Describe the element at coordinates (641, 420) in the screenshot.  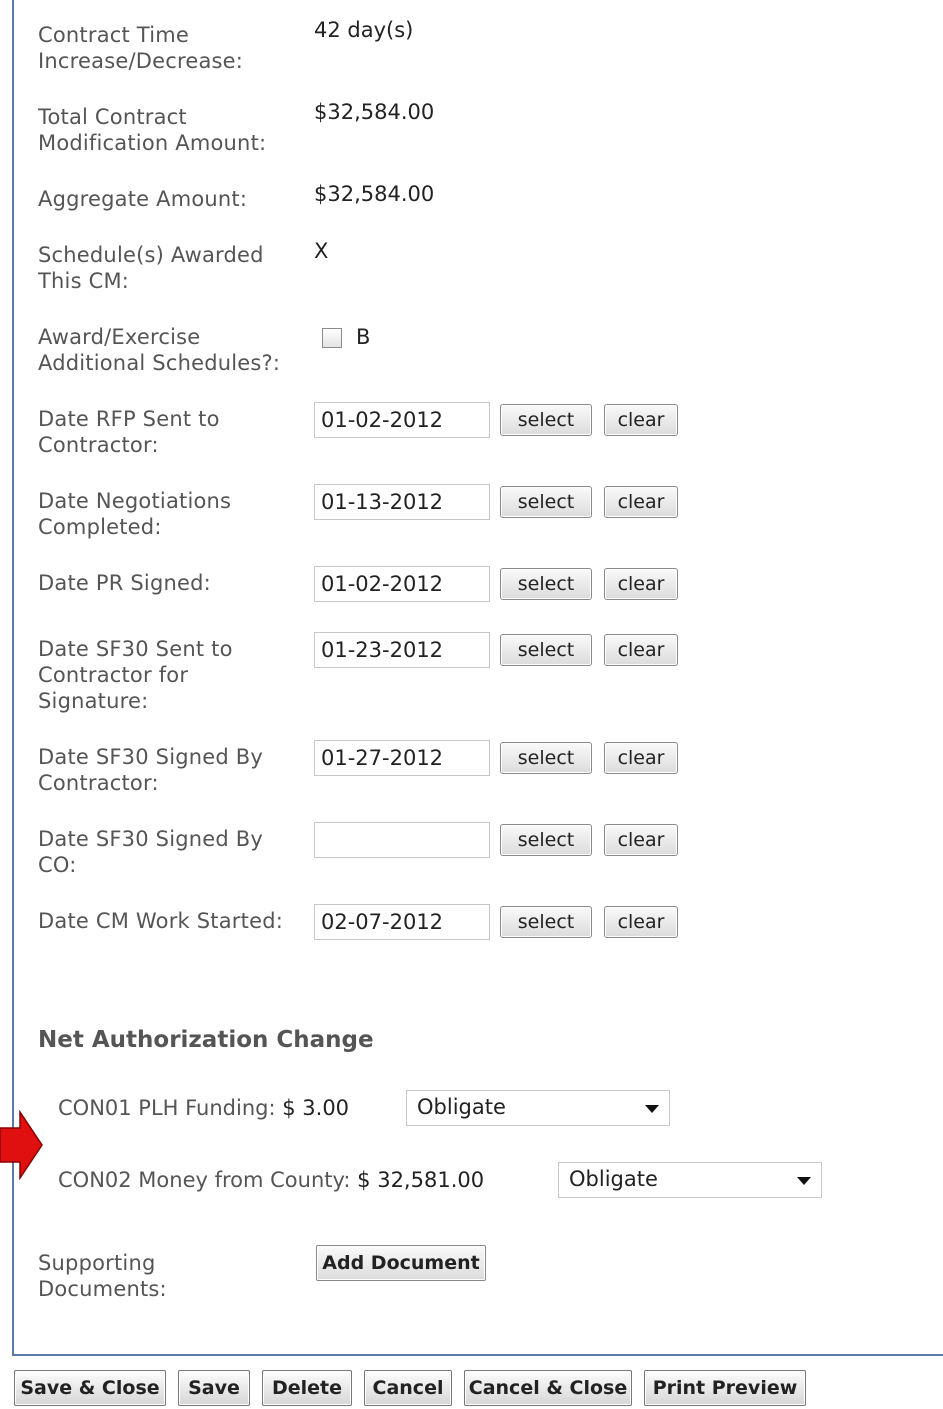
I see `date-rfp-clear-button: clear` at that location.